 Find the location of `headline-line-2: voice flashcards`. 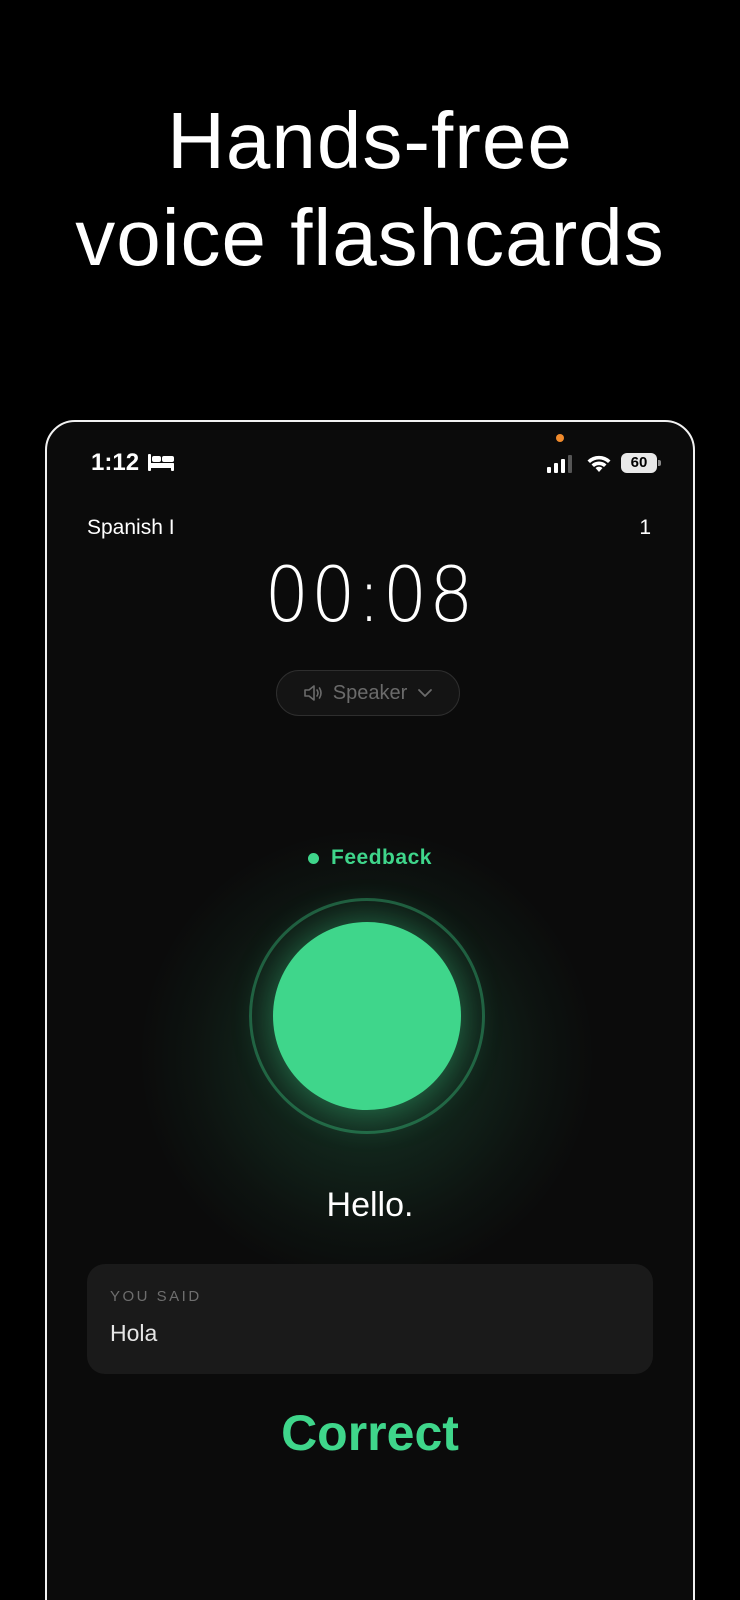

headline-line-2: voice flashcards is located at coordinates (370, 237).